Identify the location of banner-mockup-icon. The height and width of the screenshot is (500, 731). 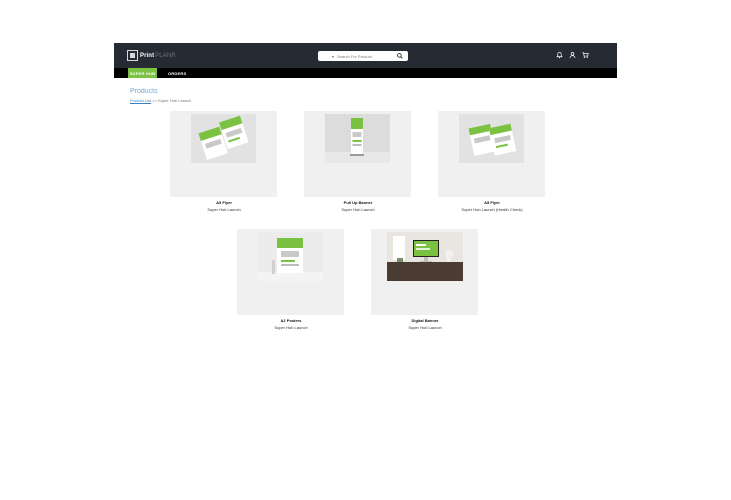
(357, 138).